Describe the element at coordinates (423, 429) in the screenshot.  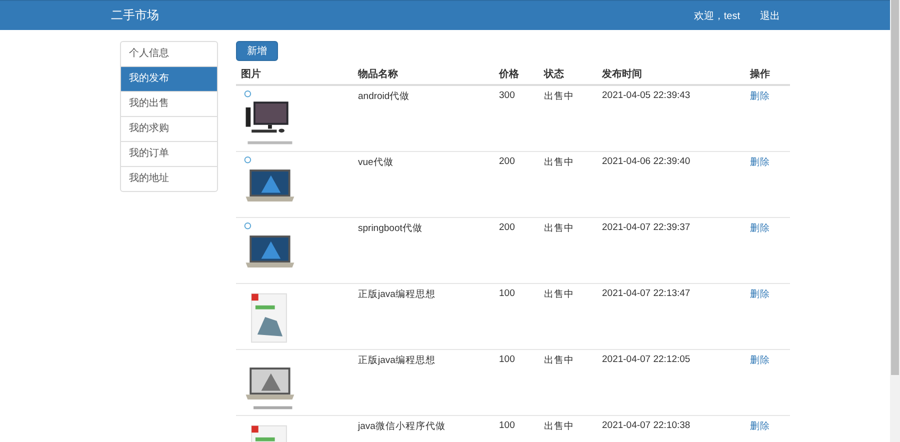
I see `item-name: java微信小程序代做` at that location.